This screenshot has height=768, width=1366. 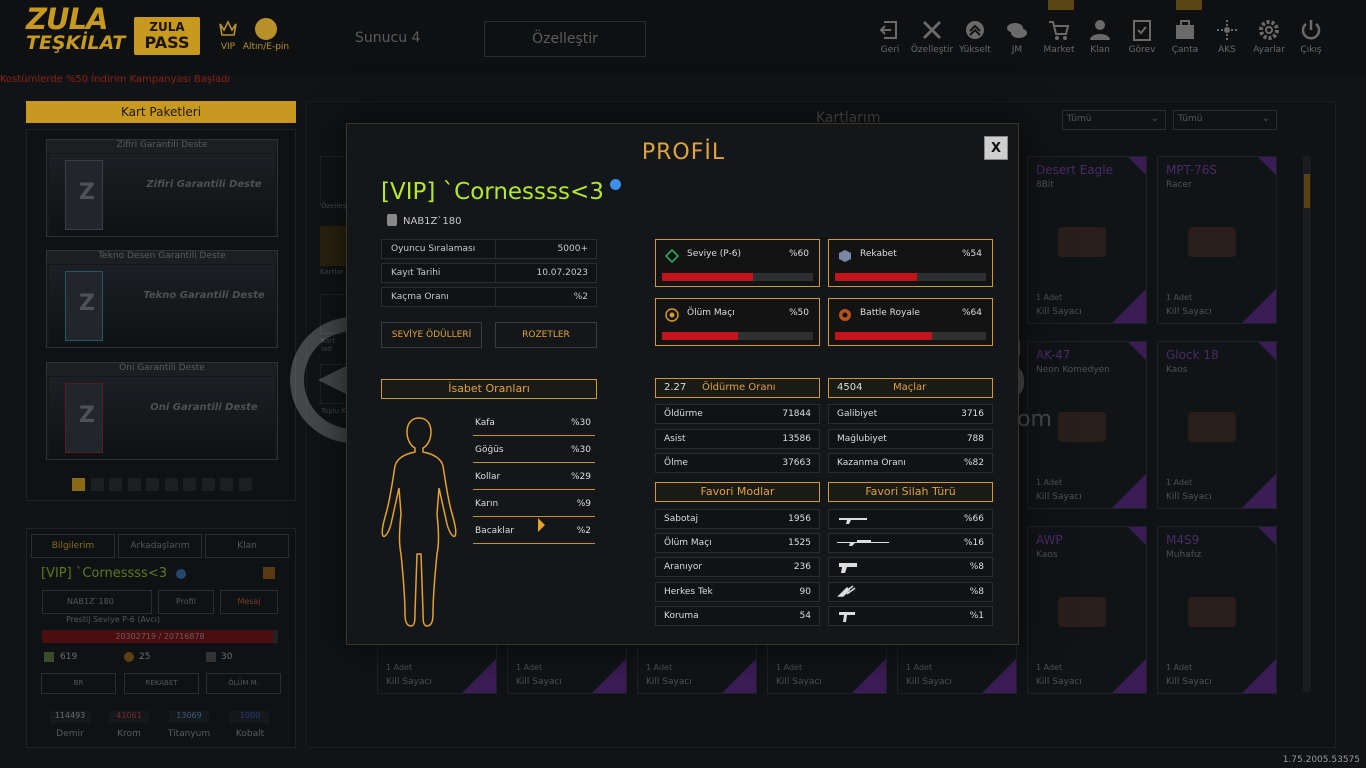 I want to click on clan-name: NAB1Z`180, so click(x=432, y=221).